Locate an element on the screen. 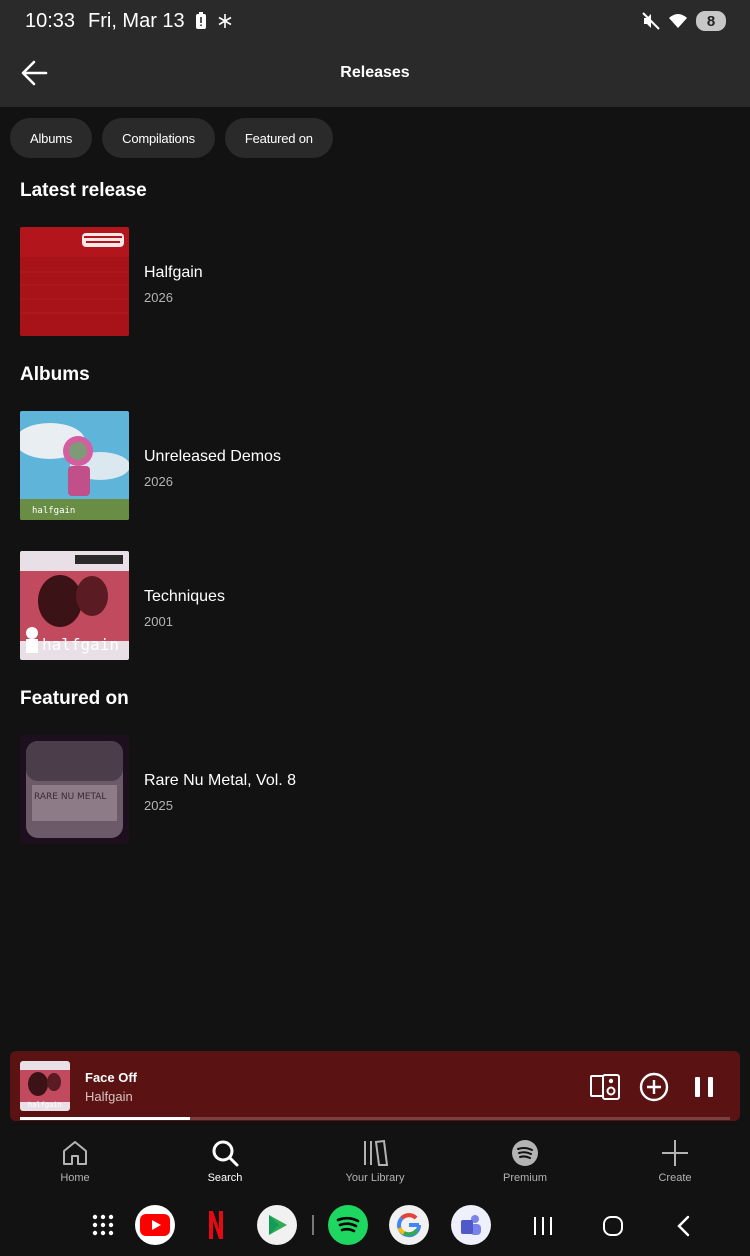 The width and height of the screenshot is (750, 1256). album-row: halfgain Techniques 2001 is located at coordinates (375, 606).